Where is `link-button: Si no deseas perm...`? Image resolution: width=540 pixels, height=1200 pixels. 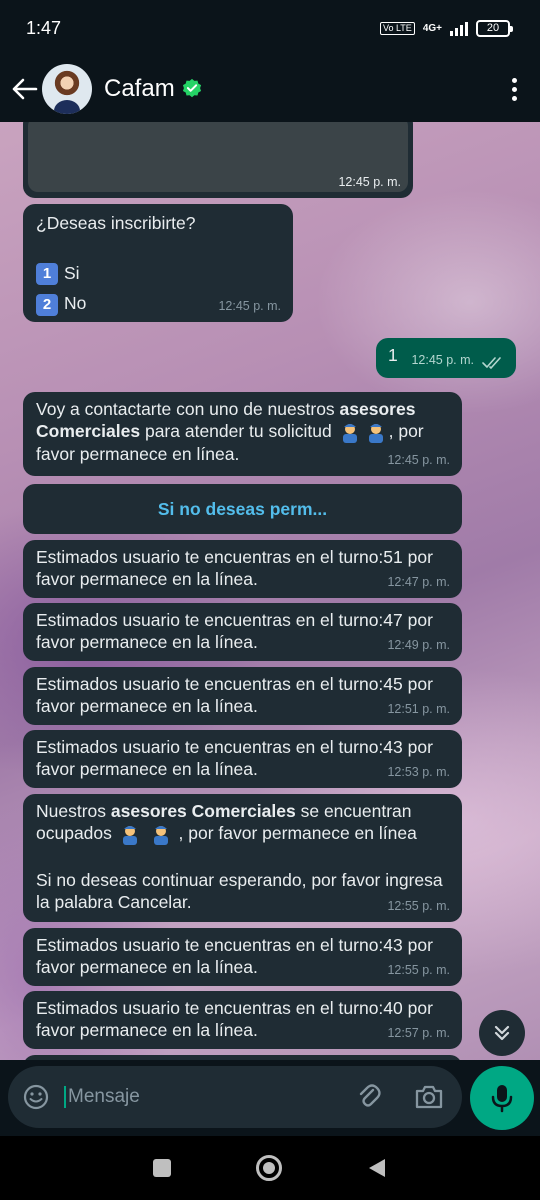
link-button: Si no deseas perm... is located at coordinates (242, 509).